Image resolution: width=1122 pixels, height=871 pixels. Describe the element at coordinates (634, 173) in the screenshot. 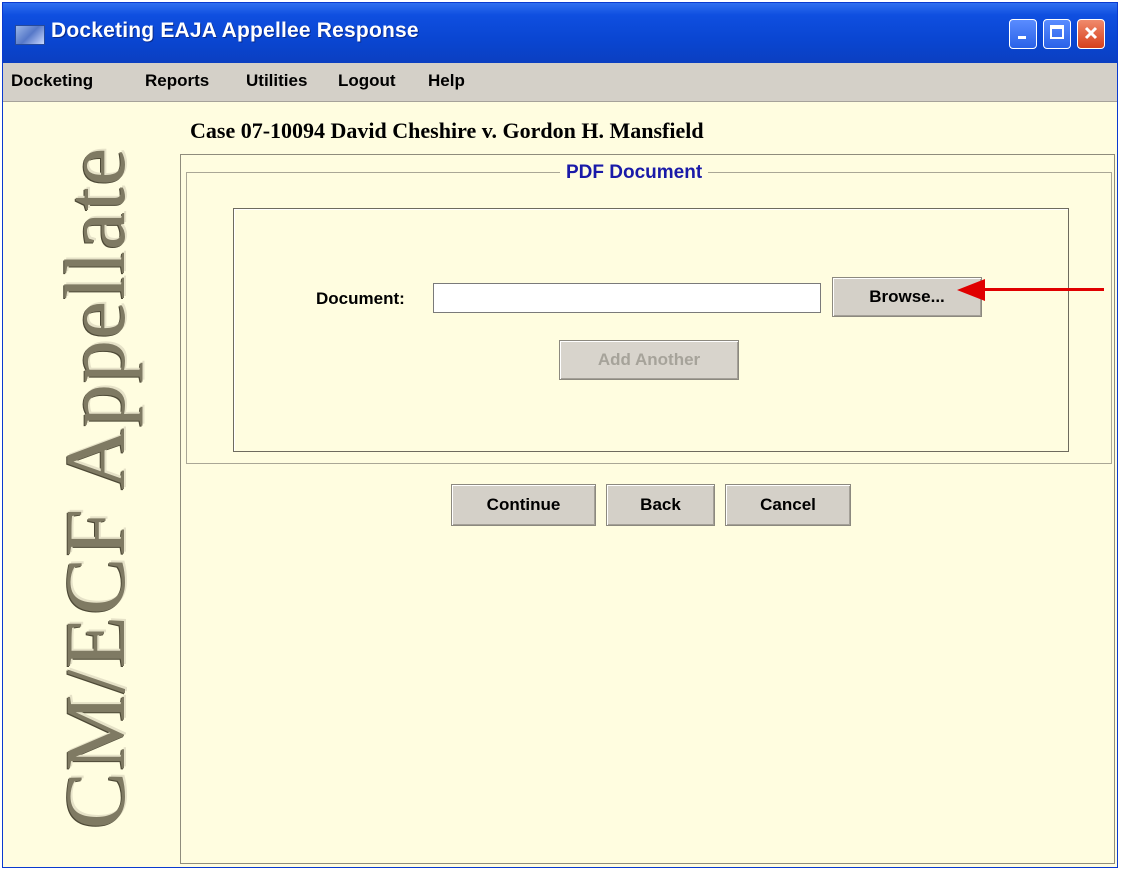

I see `pdf-document-legend: PDF Document` at that location.